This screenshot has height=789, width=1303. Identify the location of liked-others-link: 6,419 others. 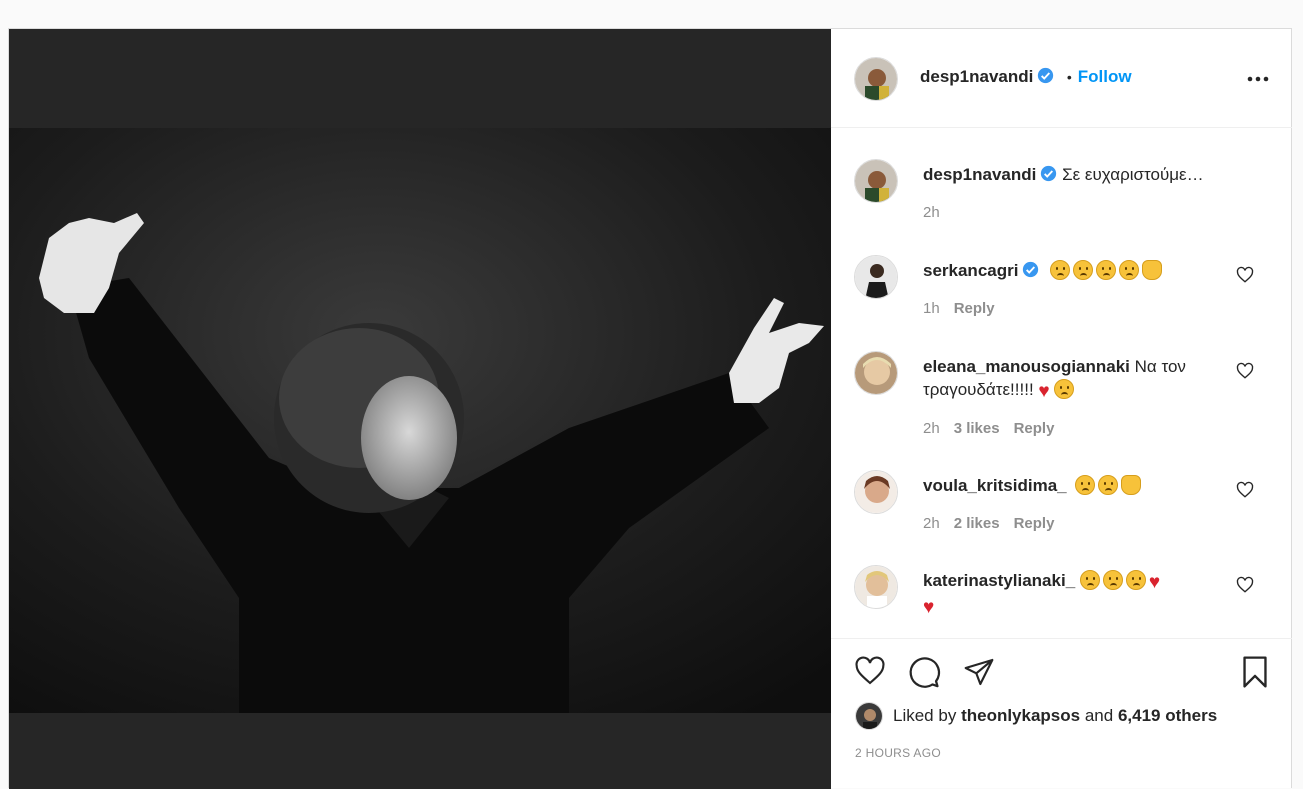
(1167, 715).